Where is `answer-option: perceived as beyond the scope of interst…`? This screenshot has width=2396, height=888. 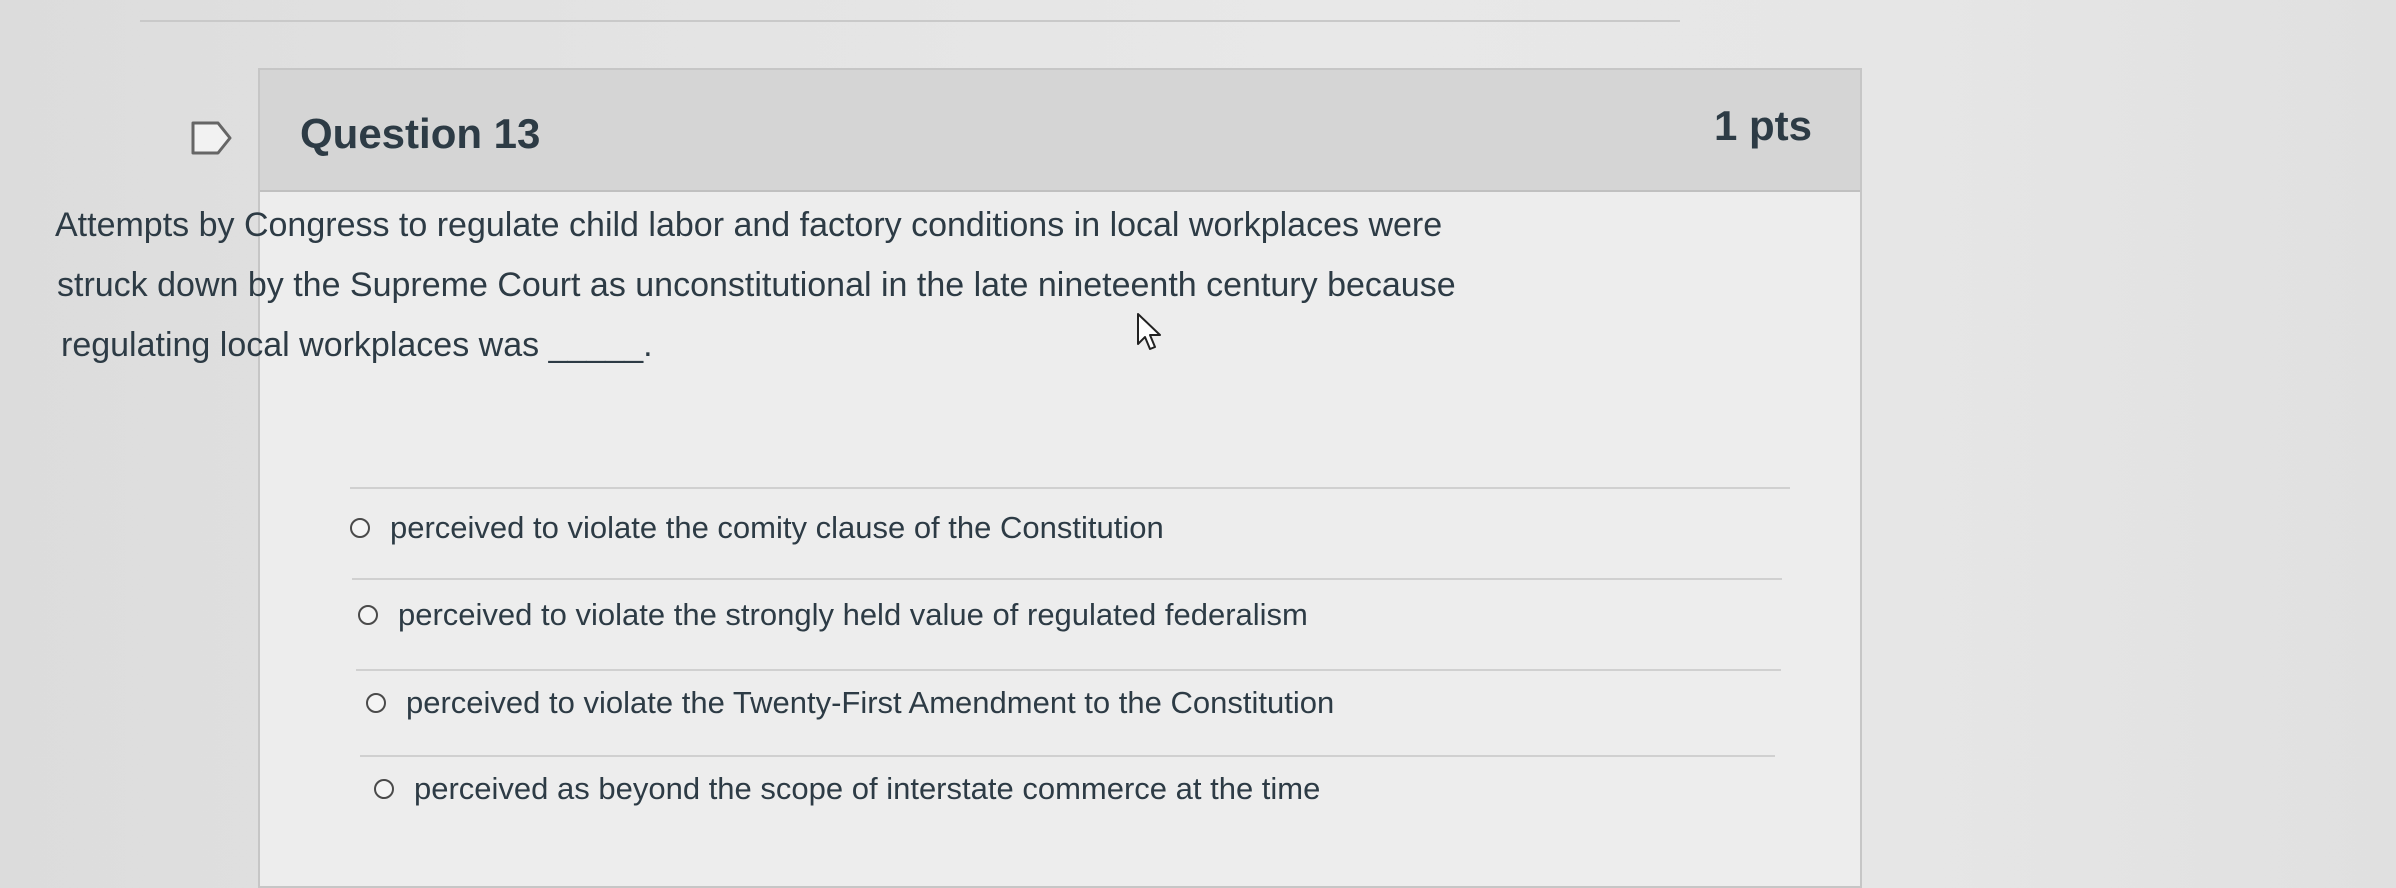
answer-option: perceived as beyond the scope of interst… is located at coordinates (847, 789).